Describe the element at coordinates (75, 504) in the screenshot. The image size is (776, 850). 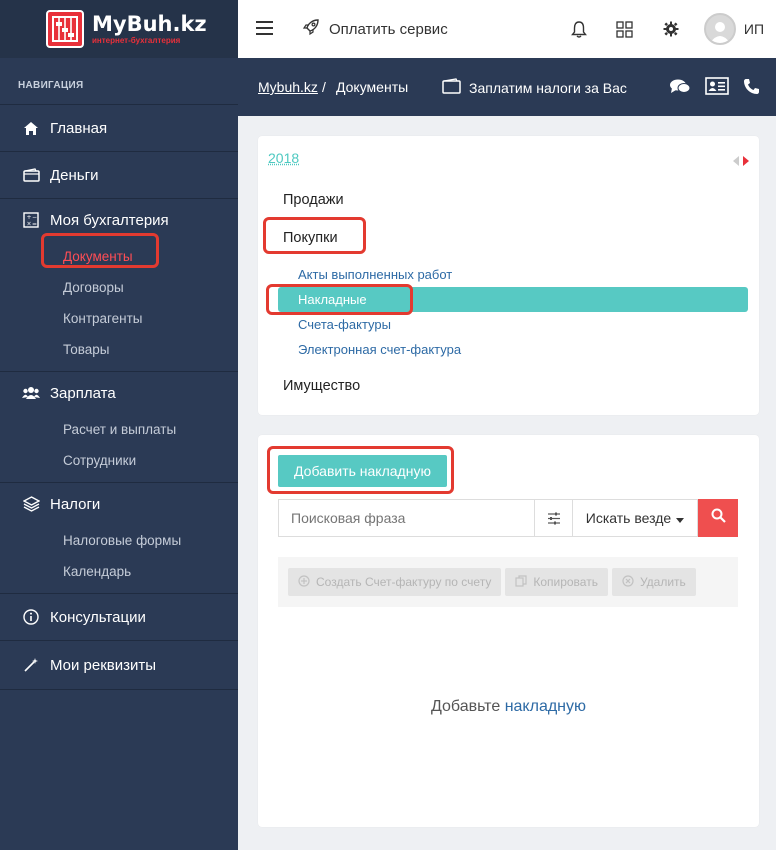
I see `sidebar-item-label: Налоги` at that location.